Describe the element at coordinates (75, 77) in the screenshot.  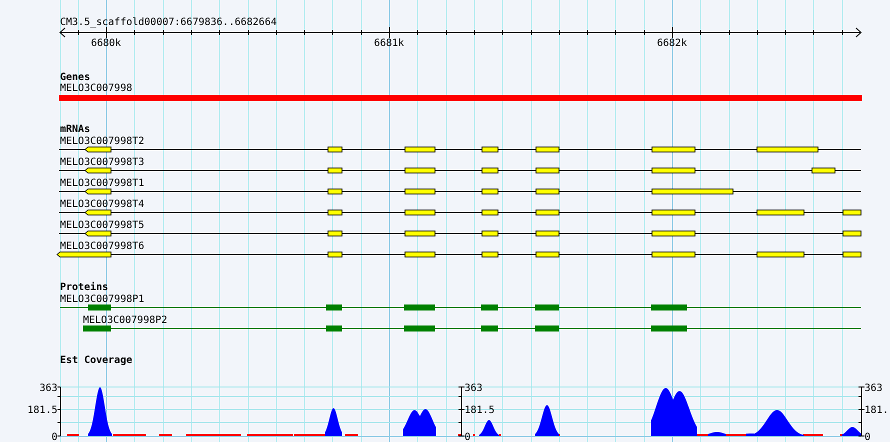
I see `track-title: Genes` at that location.